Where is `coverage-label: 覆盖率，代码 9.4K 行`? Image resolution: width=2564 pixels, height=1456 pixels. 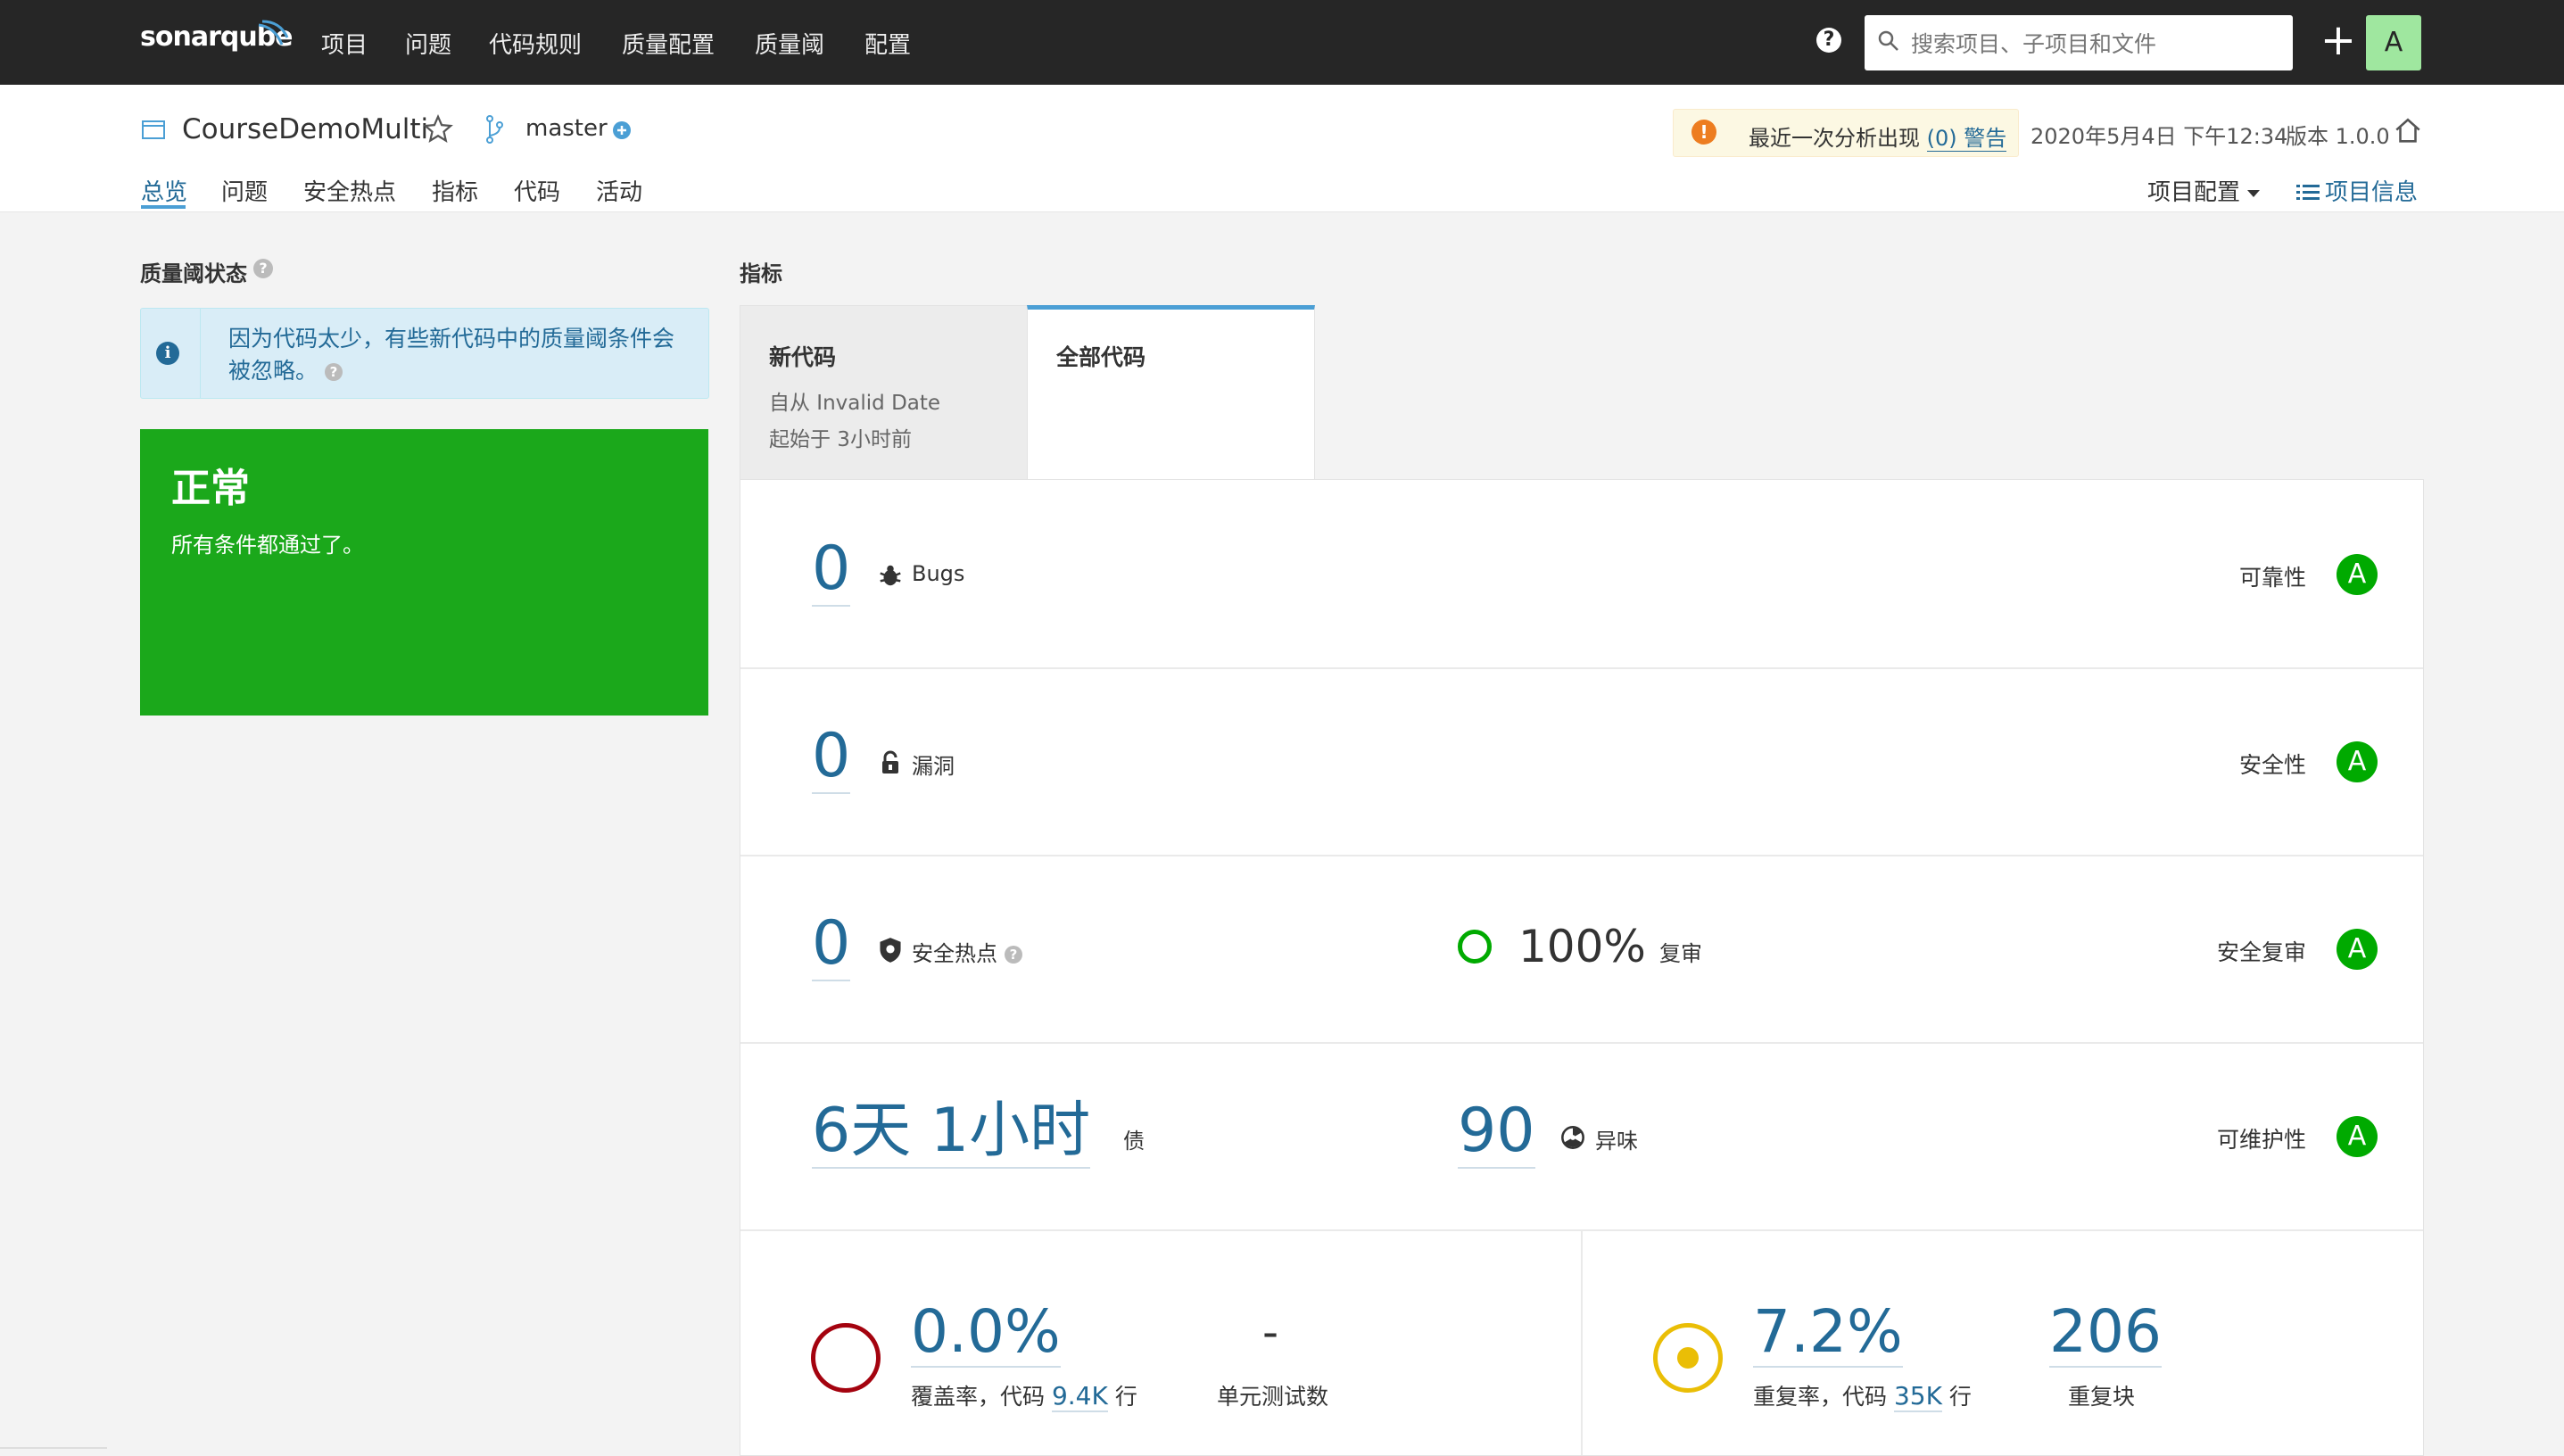 coverage-label: 覆盖率，代码 9.4K 行 is located at coordinates (1024, 1395).